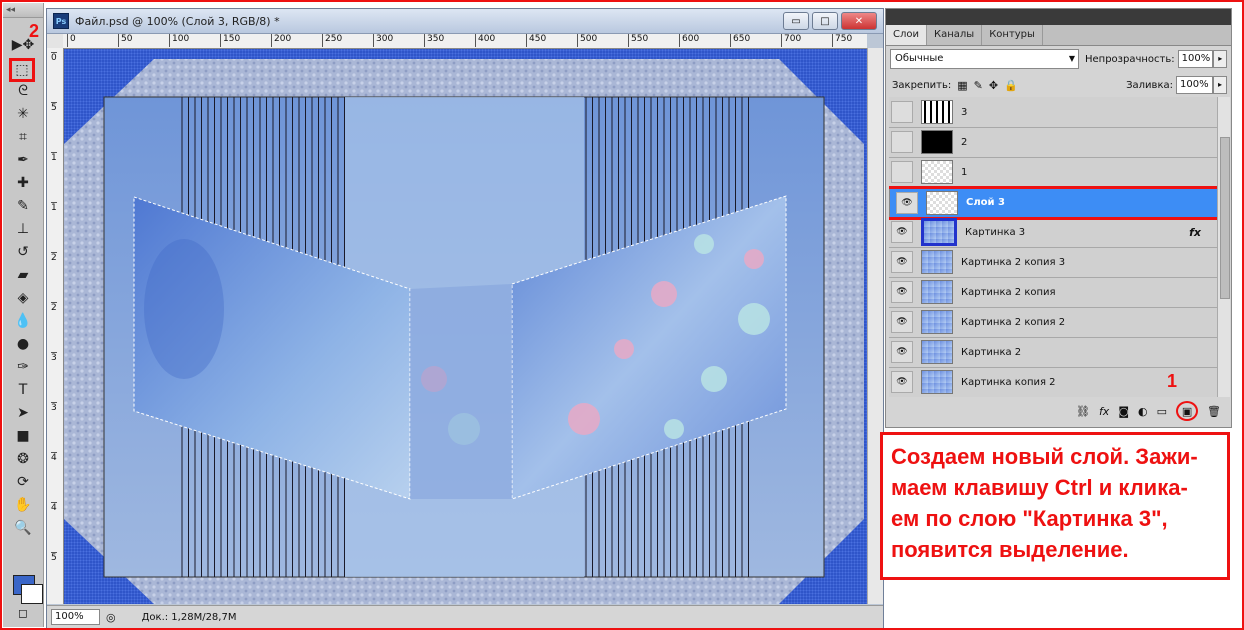 The width and height of the screenshot is (1244, 630). What do you see at coordinates (23, 482) in the screenshot?
I see `3d-orbit-tool-icon: ⟳` at bounding box center [23, 482].